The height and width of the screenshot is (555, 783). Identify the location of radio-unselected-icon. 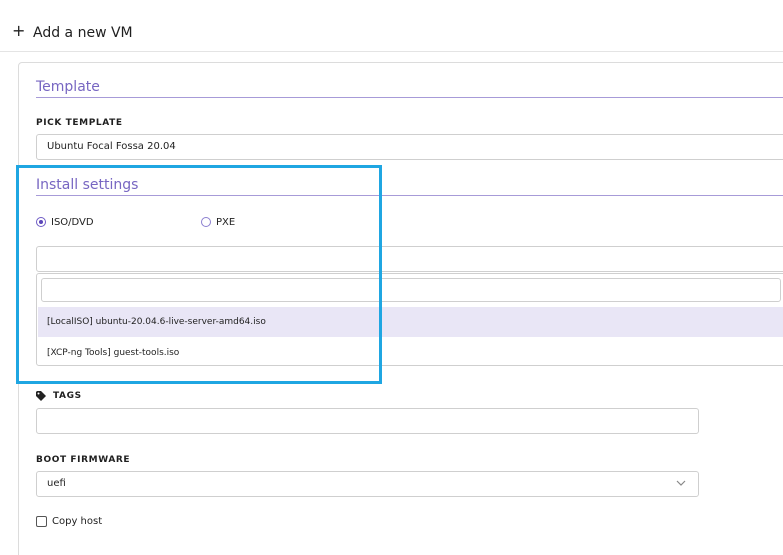
(206, 222).